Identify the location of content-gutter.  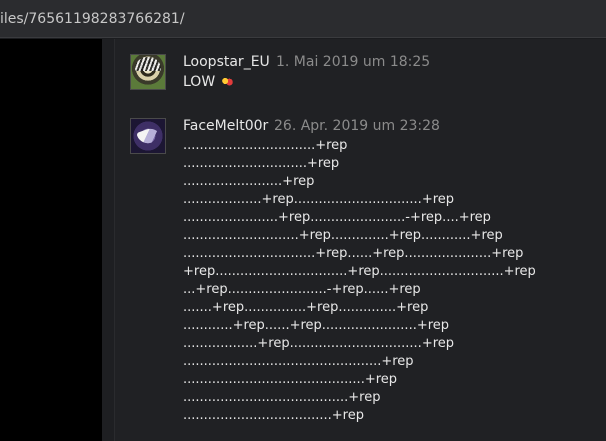
(108, 240).